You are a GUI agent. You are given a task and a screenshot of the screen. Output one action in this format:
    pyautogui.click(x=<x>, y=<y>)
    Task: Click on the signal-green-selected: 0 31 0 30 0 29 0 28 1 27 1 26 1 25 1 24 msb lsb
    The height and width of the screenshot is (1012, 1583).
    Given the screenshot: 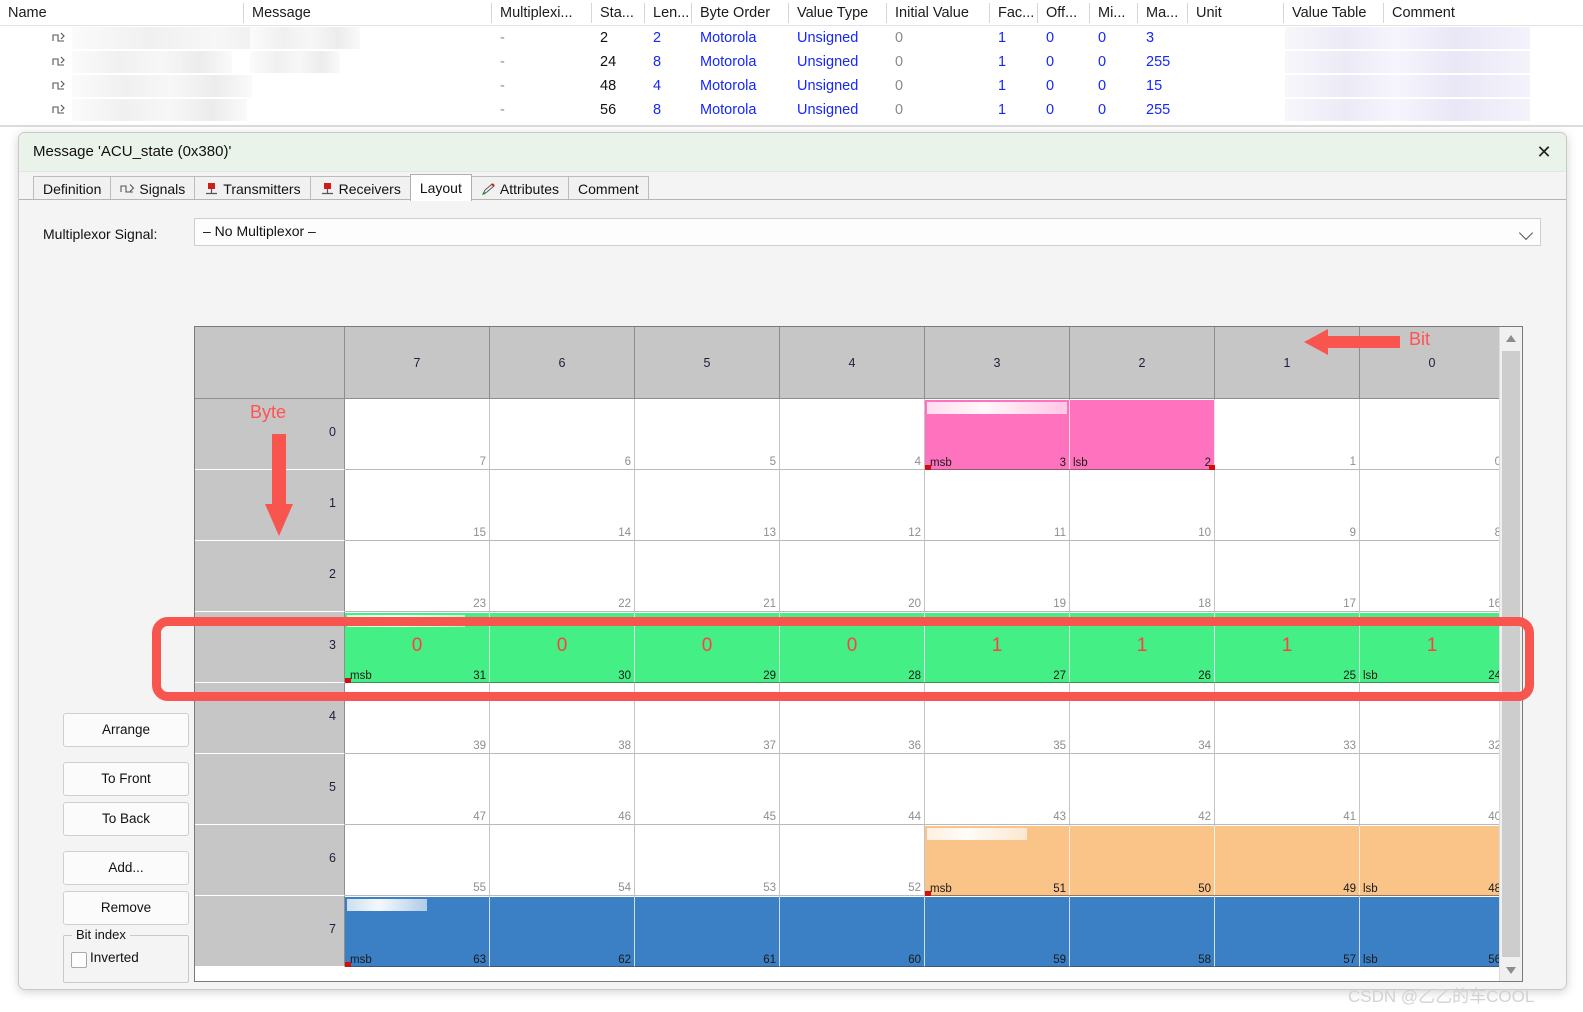 What is the action you would take?
    pyautogui.click(x=925, y=648)
    